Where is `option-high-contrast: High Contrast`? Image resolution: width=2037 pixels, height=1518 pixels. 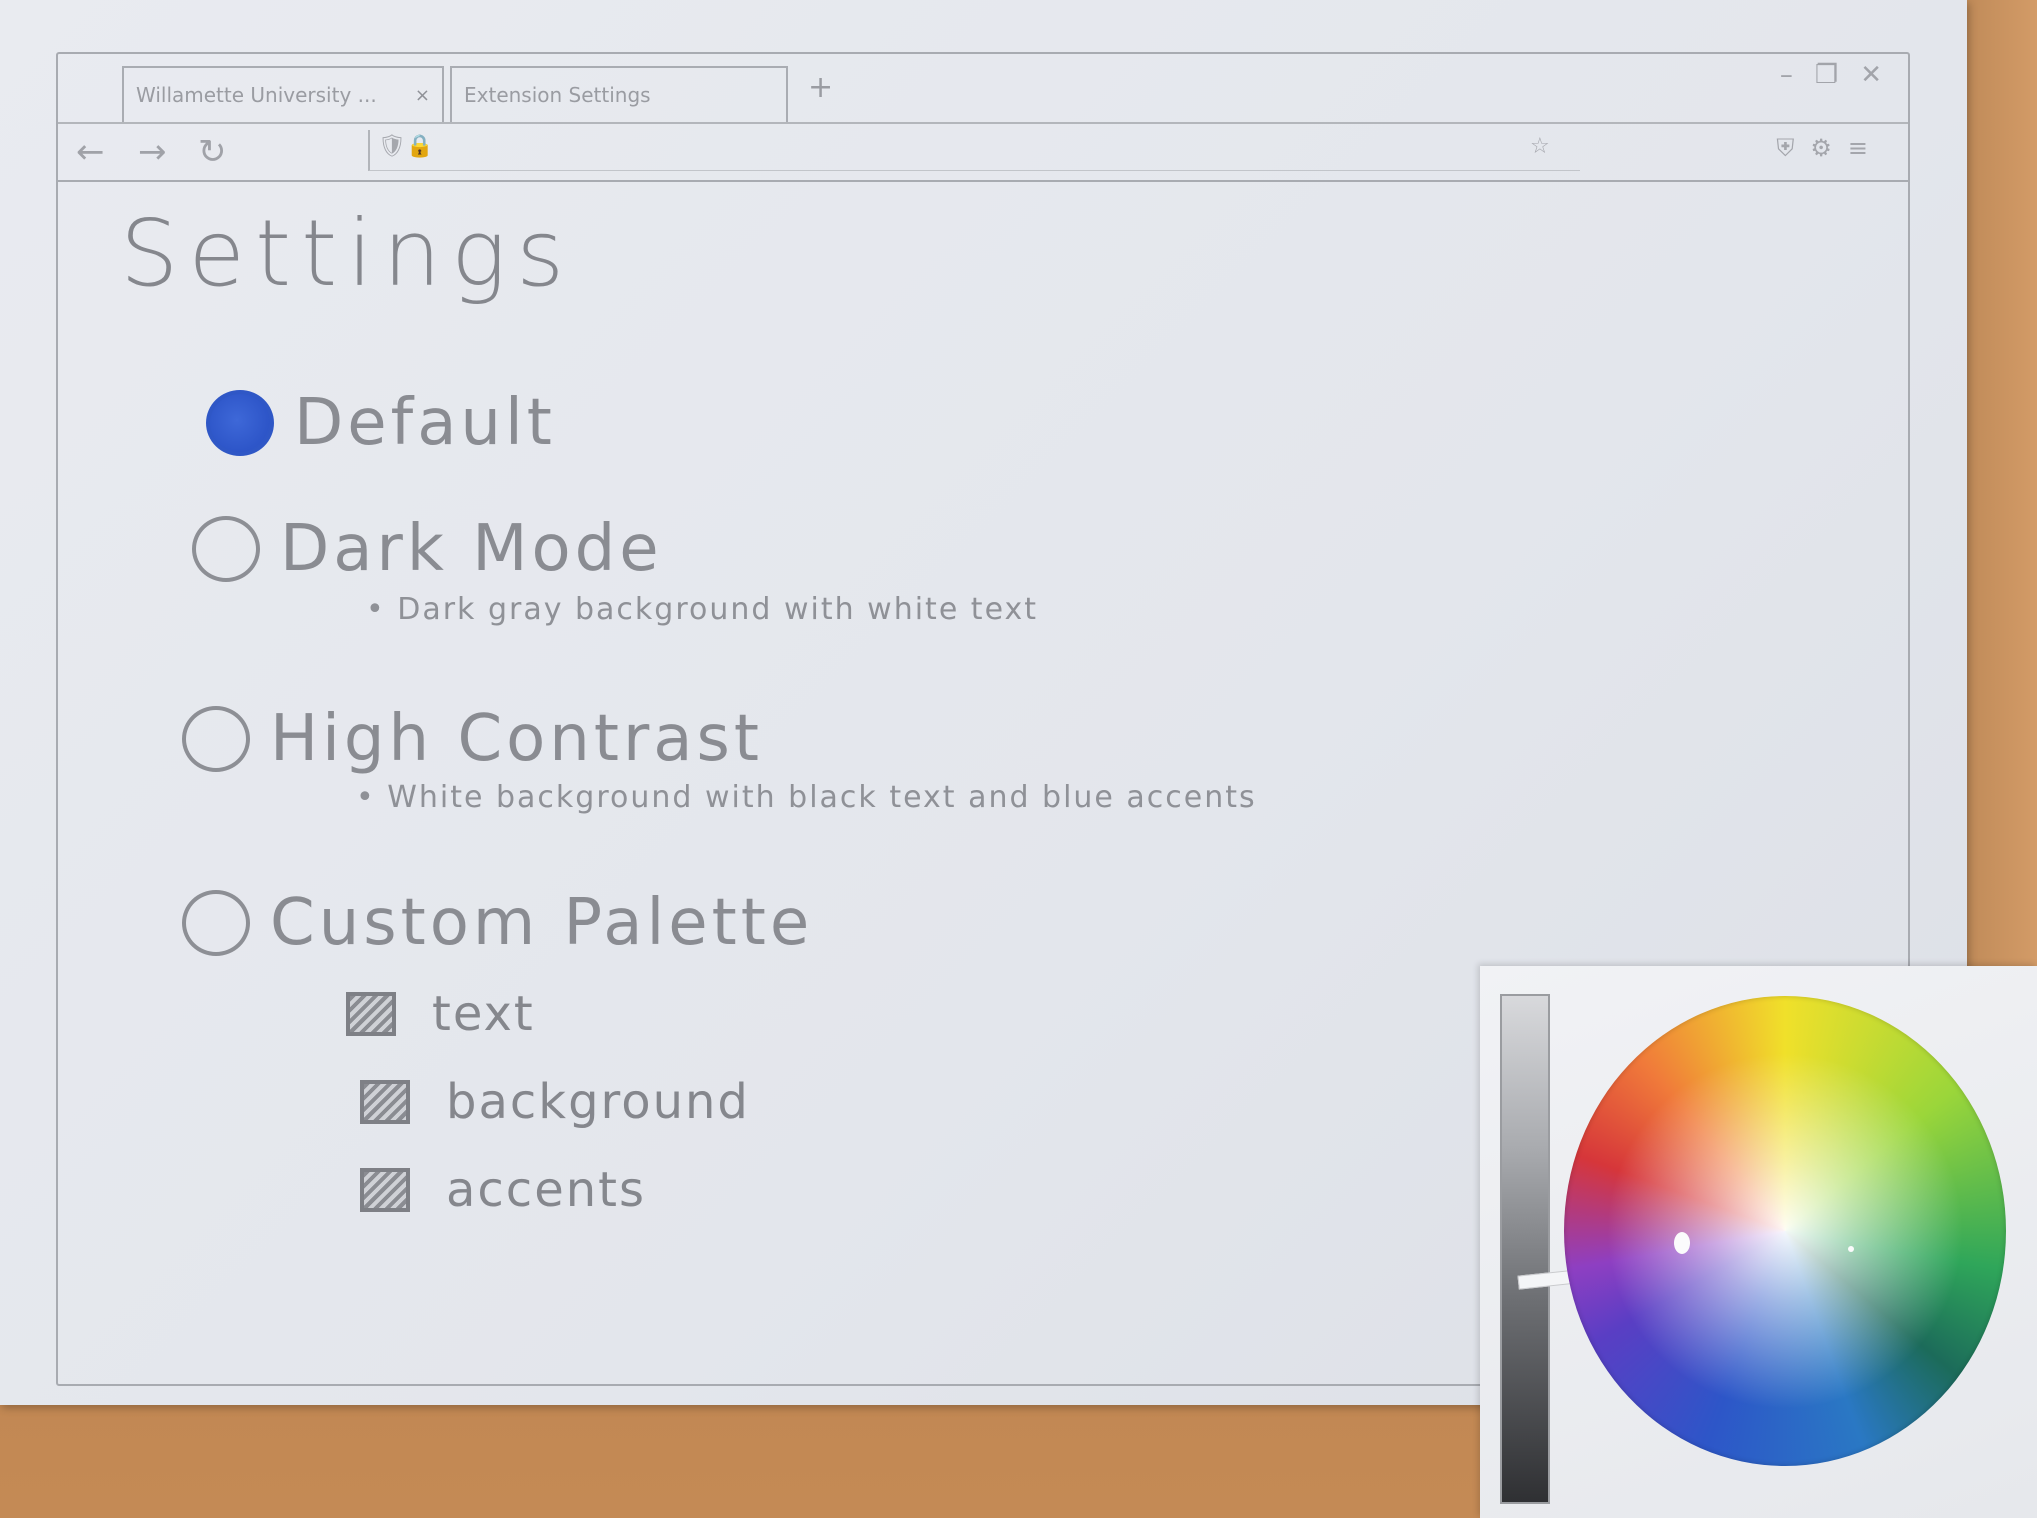 option-high-contrast: High Contrast is located at coordinates (472, 739).